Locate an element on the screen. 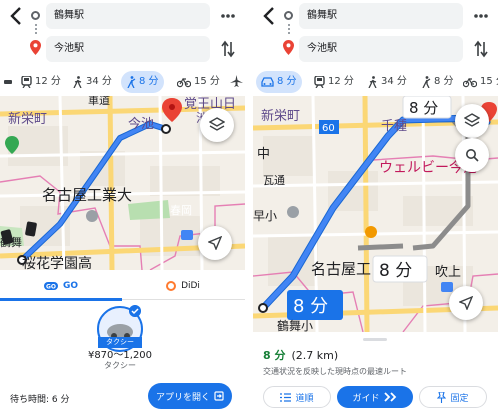 The width and height of the screenshot is (500, 420). navigation-arrow-icon is located at coordinates (215, 243).